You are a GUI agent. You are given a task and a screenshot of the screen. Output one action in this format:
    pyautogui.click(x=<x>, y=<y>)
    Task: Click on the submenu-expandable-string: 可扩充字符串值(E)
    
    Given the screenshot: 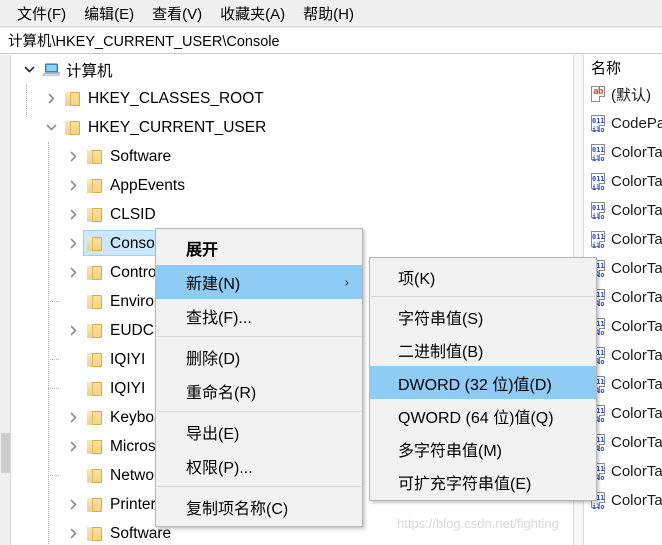 What is the action you would take?
    pyautogui.click(x=483, y=481)
    